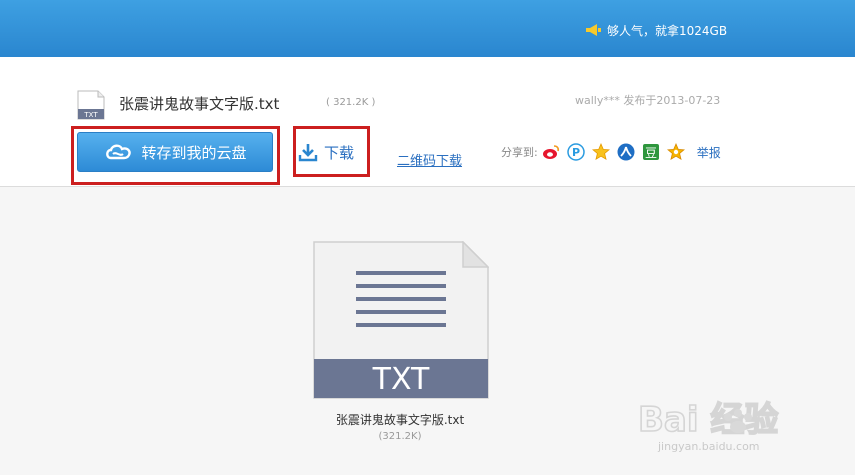  I want to click on renren-icon, so click(626, 152).